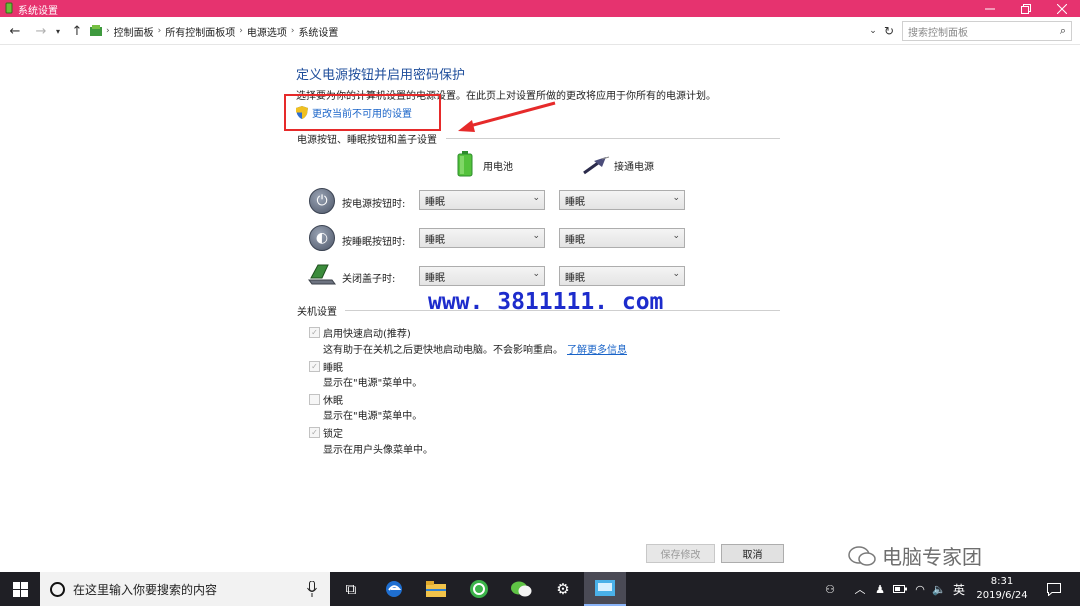  I want to click on forward-button: →, so click(41, 31).